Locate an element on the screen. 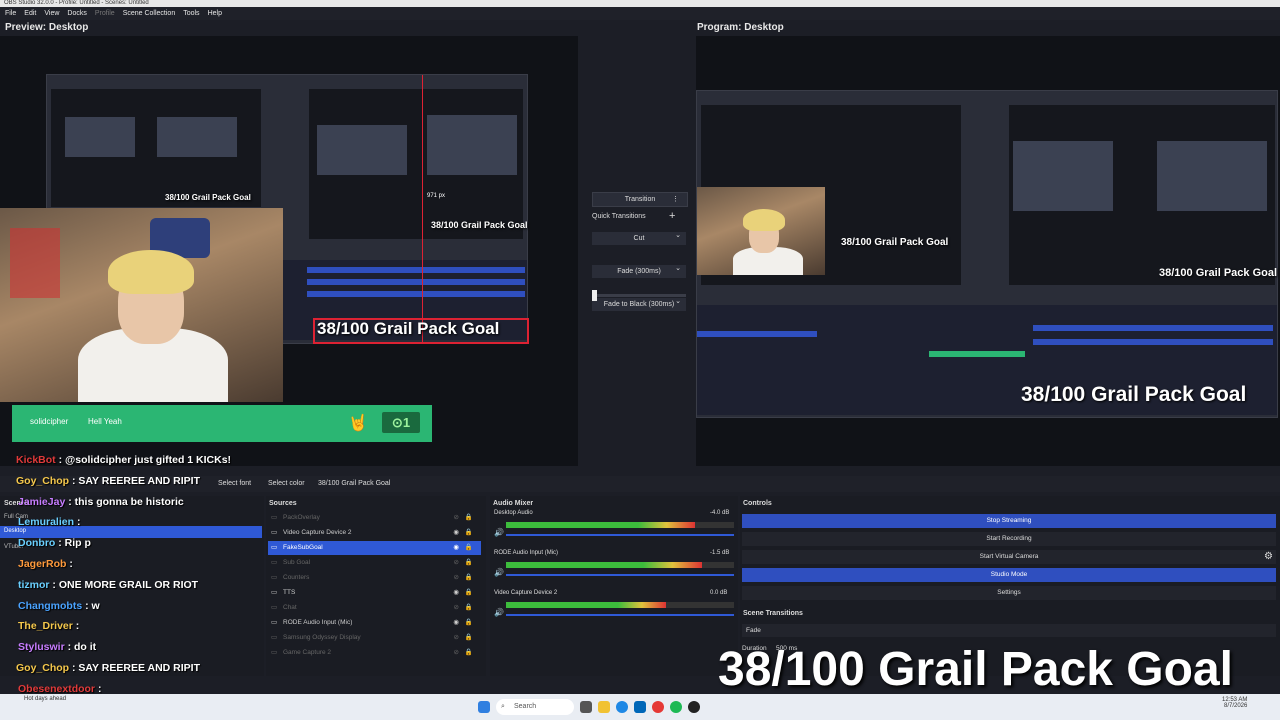 Image resolution: width=1280 pixels, height=720 pixels. menu-profile: Profile is located at coordinates (105, 13).